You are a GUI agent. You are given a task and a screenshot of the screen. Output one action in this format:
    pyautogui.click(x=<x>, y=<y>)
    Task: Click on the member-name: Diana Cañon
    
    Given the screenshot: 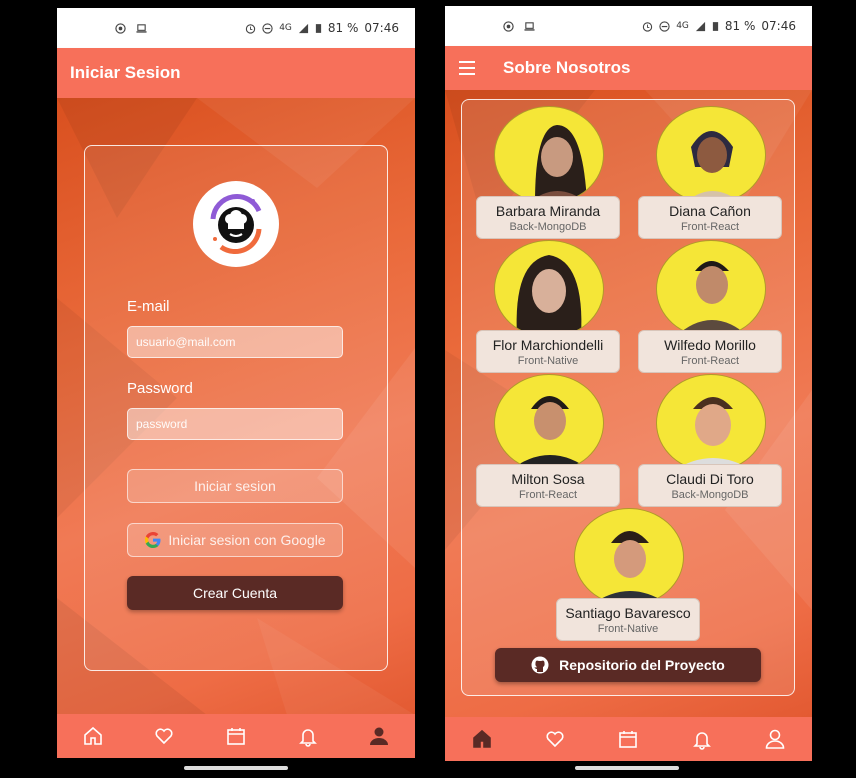 What is the action you would take?
    pyautogui.click(x=710, y=210)
    